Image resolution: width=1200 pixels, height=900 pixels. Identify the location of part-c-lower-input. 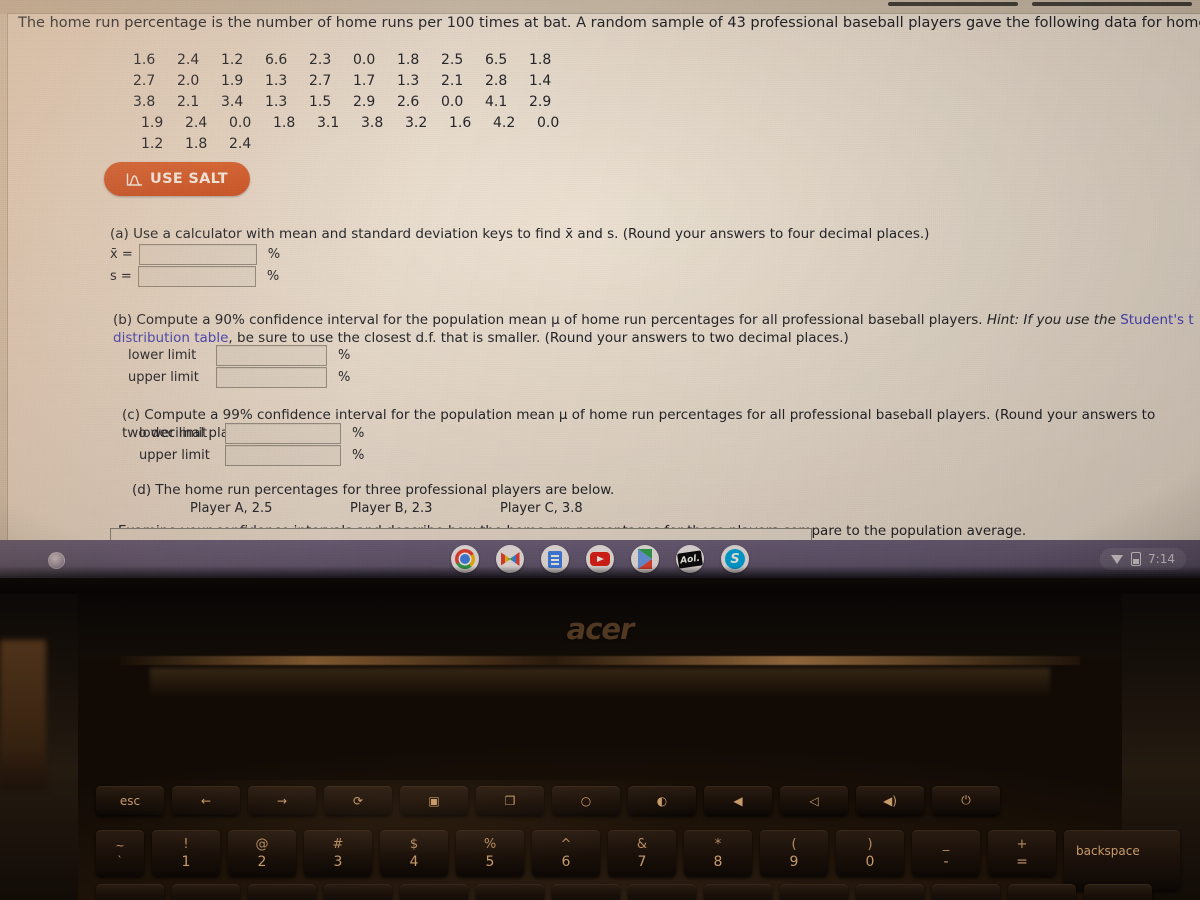
(283, 433).